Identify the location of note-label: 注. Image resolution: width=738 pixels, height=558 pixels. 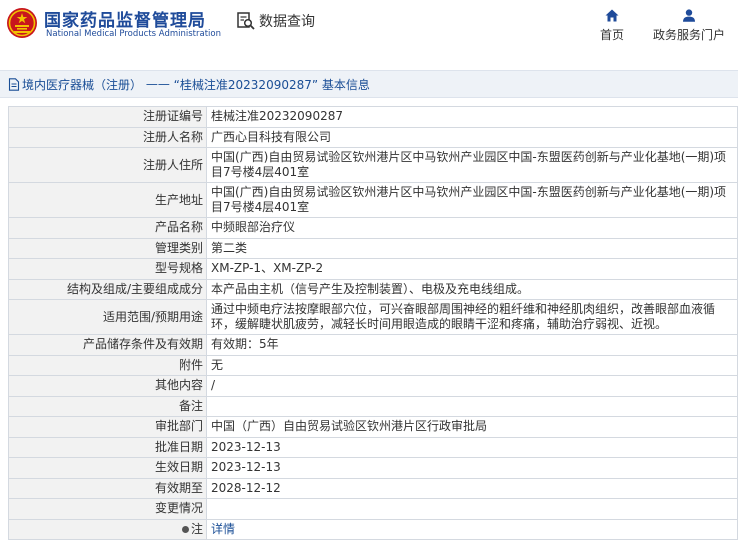
(196, 528).